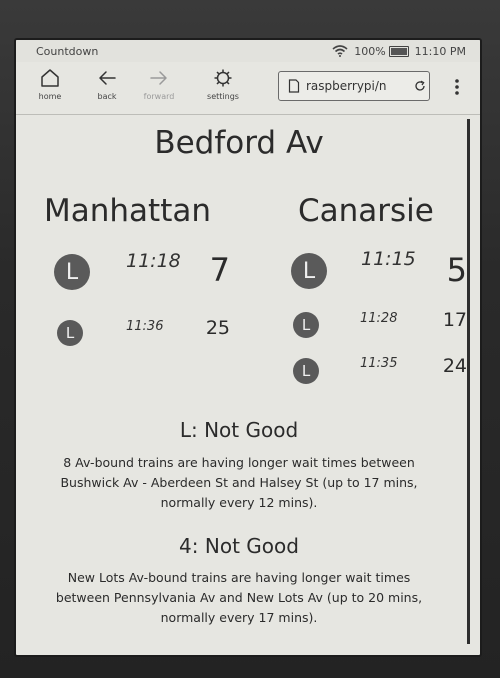 The height and width of the screenshot is (678, 500). Describe the element at coordinates (456, 270) in the screenshot. I see `minutes-away: 5` at that location.